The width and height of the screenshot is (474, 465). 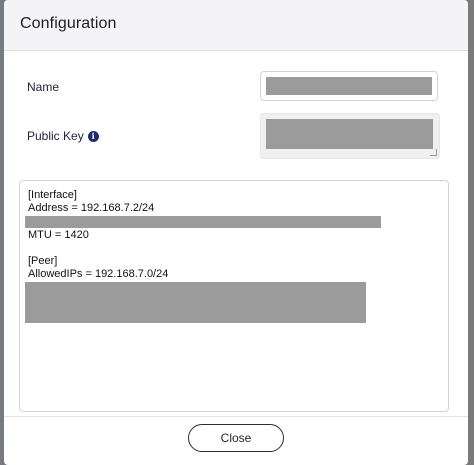 What do you see at coordinates (203, 222) in the screenshot?
I see `redacted-private-key-line` at bounding box center [203, 222].